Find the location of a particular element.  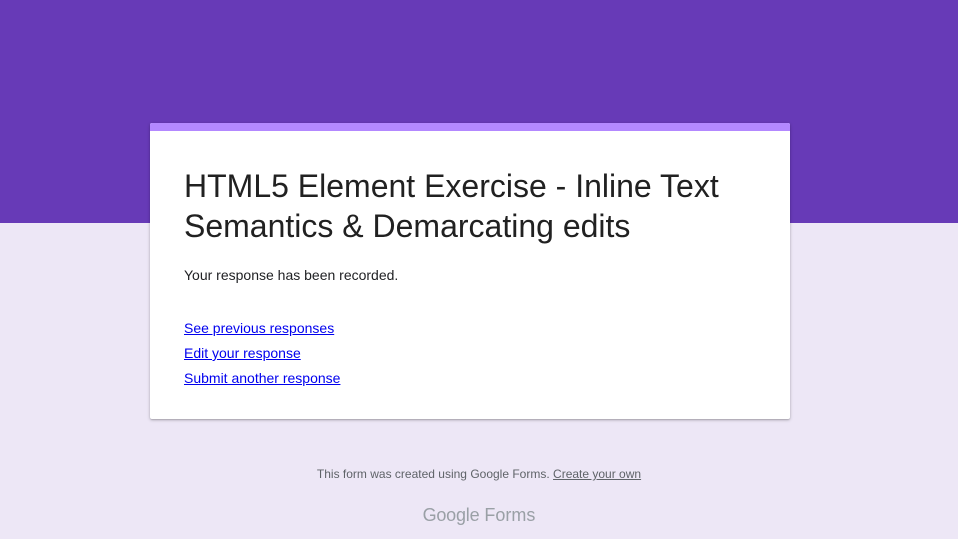

brand-forms-text: Forms is located at coordinates (510, 515).